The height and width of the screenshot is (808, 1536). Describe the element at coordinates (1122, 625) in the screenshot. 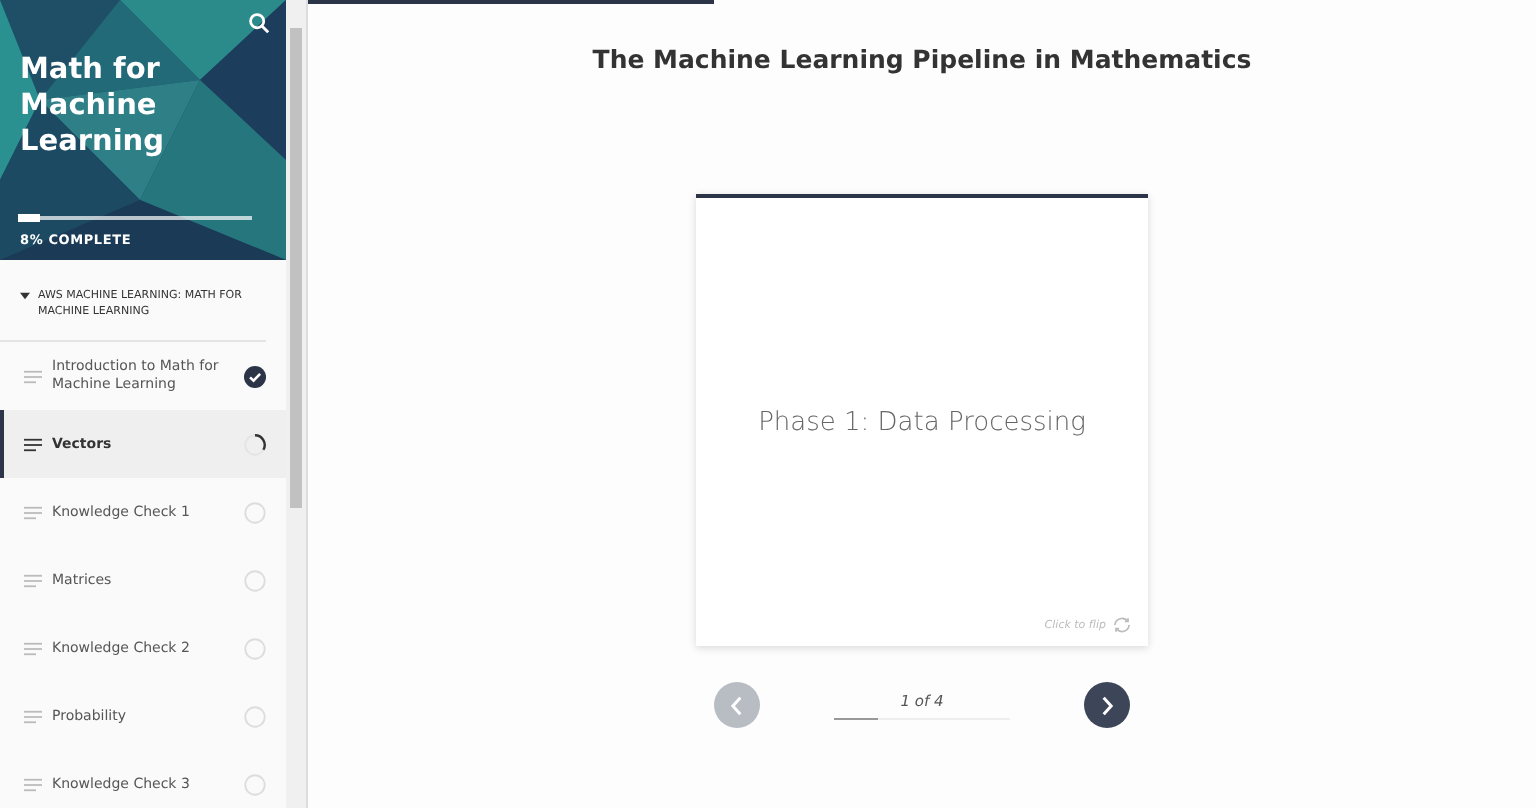

I see `flip-icon` at that location.